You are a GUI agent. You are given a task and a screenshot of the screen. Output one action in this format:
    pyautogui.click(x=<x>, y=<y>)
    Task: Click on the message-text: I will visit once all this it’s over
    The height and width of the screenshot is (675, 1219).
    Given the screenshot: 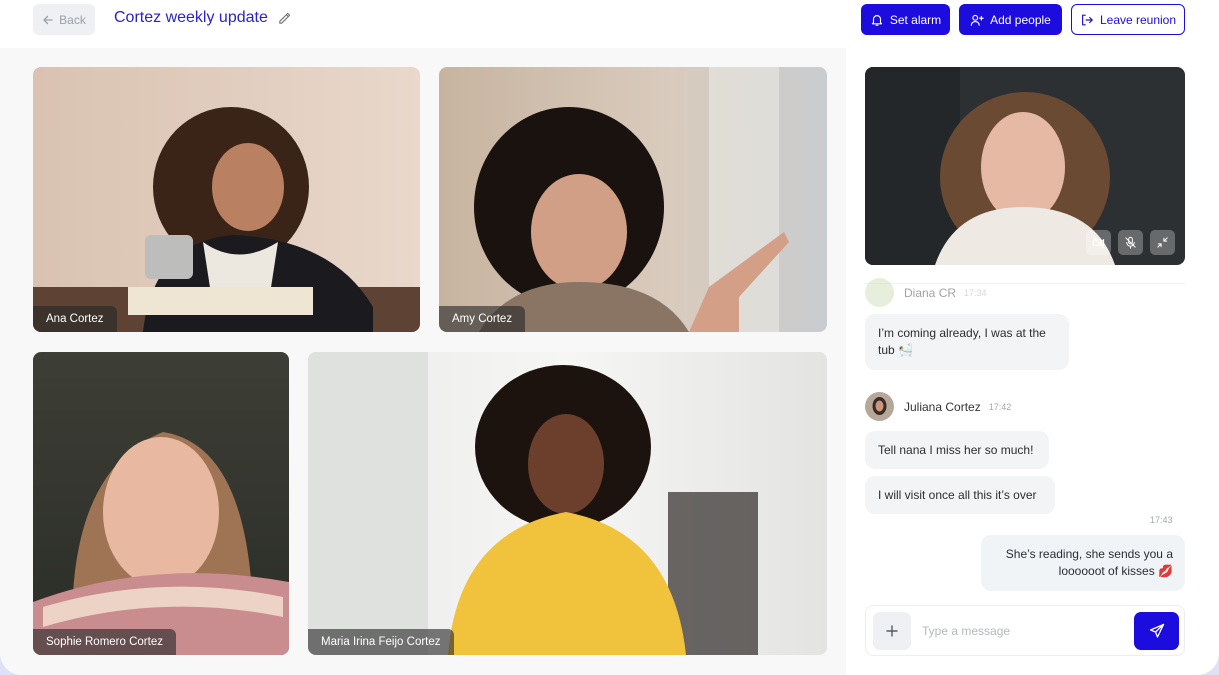 What is the action you would take?
    pyautogui.click(x=957, y=494)
    